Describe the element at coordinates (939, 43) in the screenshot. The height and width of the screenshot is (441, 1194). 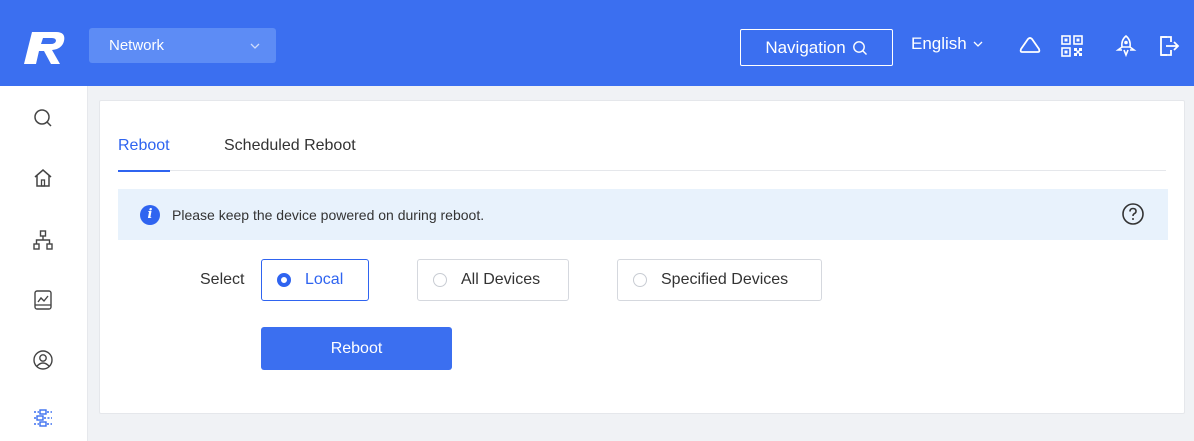
I see `language-label: English` at that location.